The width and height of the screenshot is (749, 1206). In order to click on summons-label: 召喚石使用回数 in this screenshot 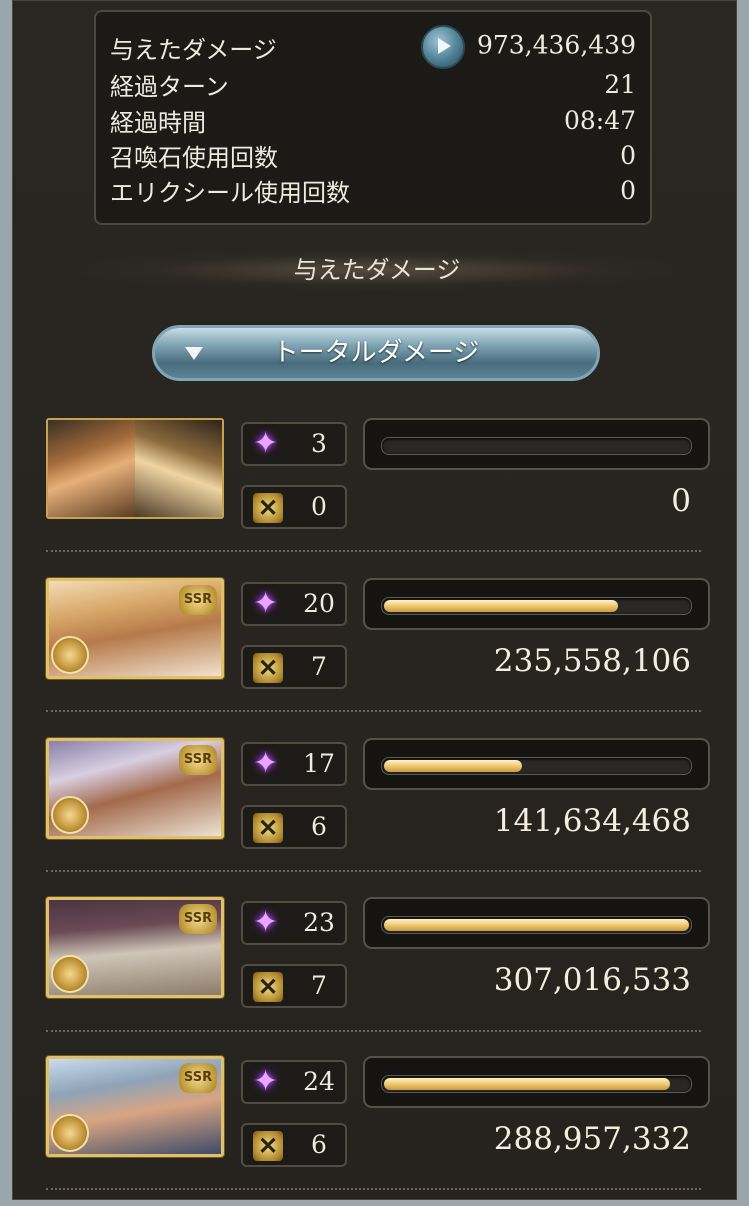, I will do `click(194, 157)`.